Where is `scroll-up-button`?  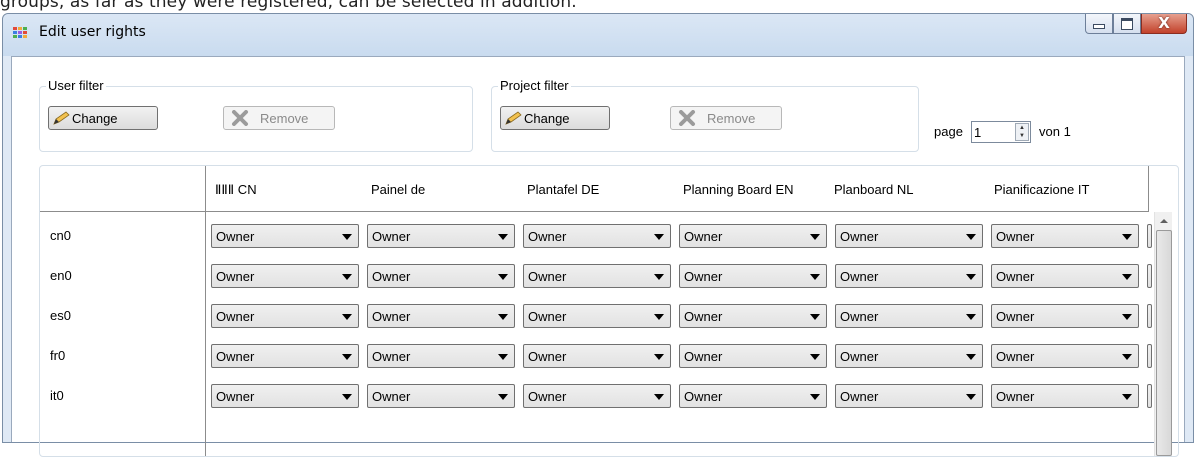 scroll-up-button is located at coordinates (1163, 220).